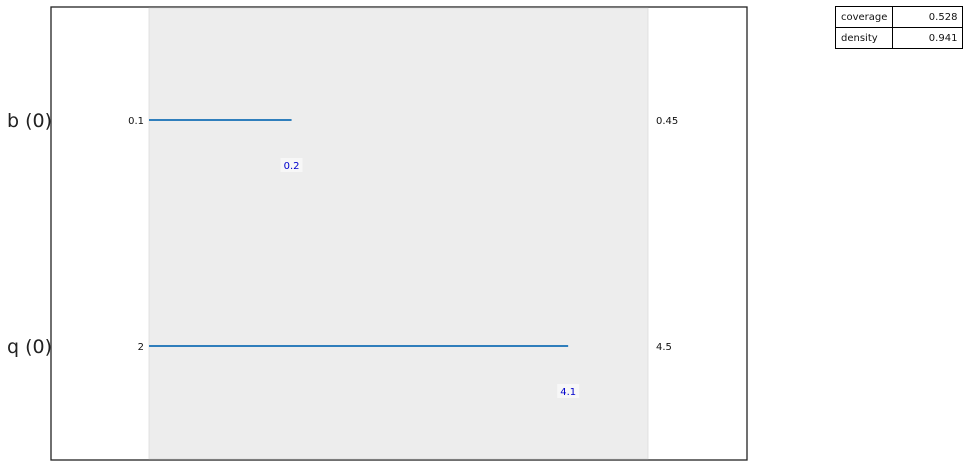 The width and height of the screenshot is (964, 467). What do you see at coordinates (928, 17) in the screenshot?
I see `stats-value: 0.528` at bounding box center [928, 17].